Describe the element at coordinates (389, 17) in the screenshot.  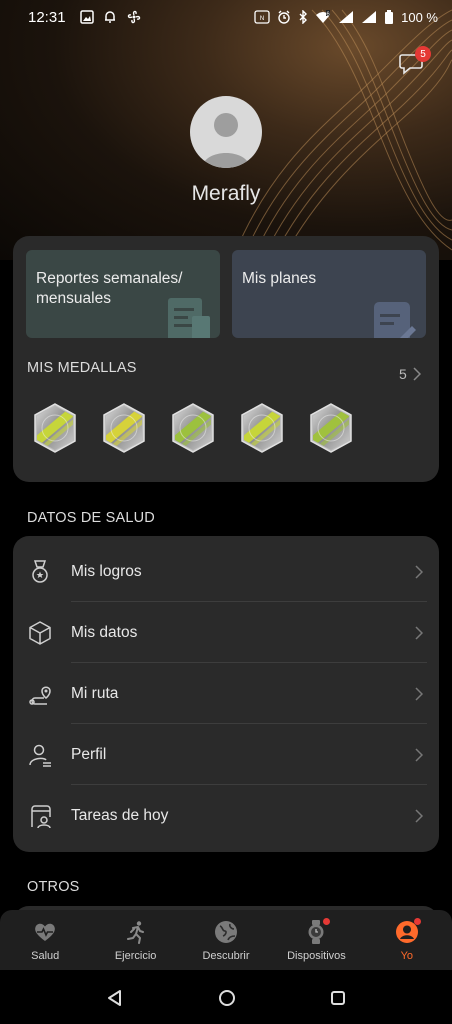
I see `battery-icon` at that location.